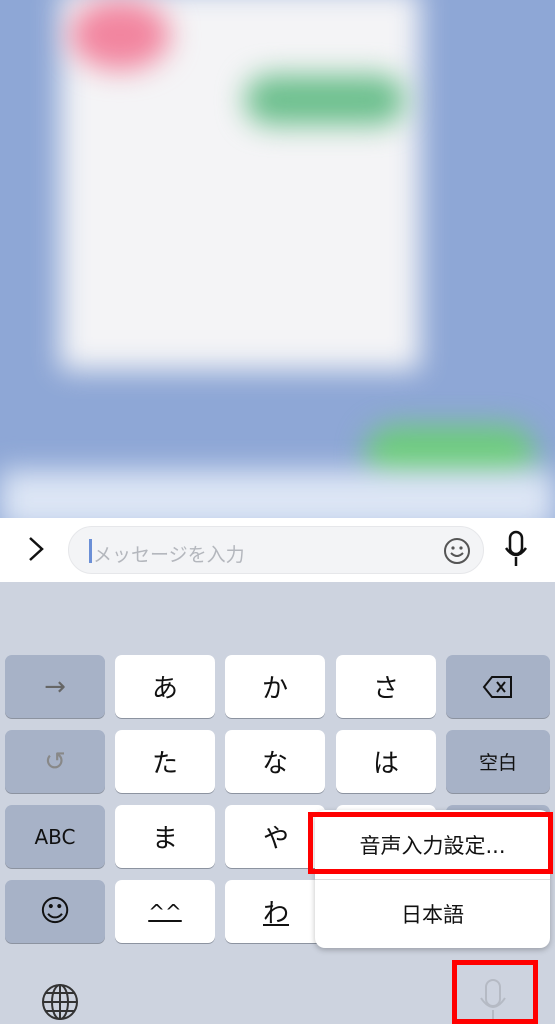 The image size is (555, 1024). Describe the element at coordinates (498, 761) in the screenshot. I see `key-space: 空白` at that location.